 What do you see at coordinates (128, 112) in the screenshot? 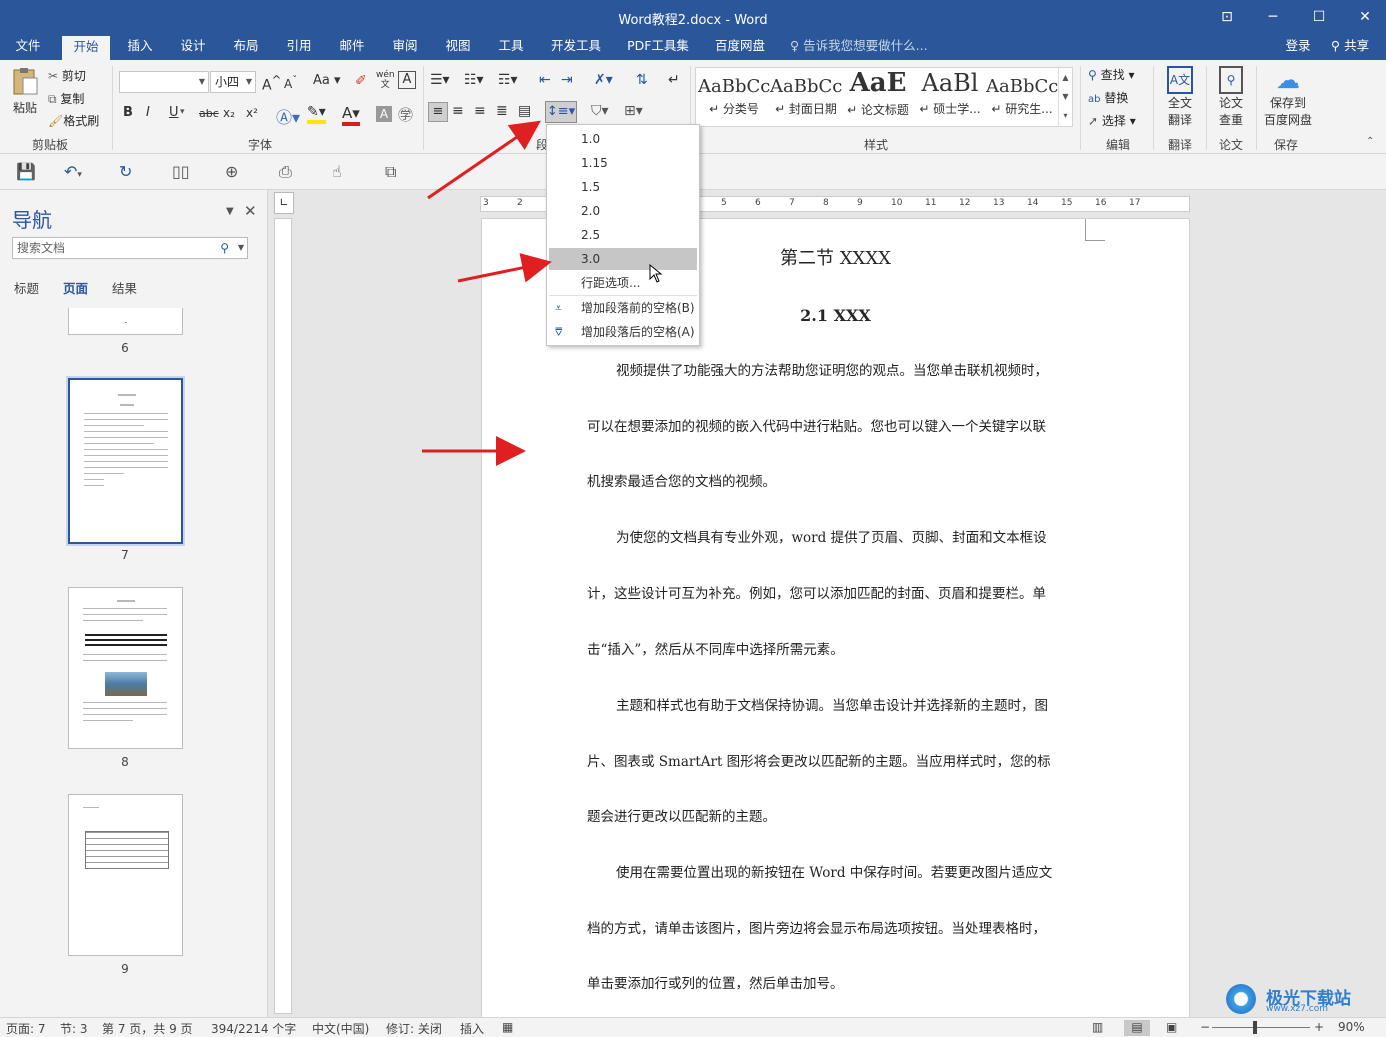
I see `bold-button: B` at bounding box center [128, 112].